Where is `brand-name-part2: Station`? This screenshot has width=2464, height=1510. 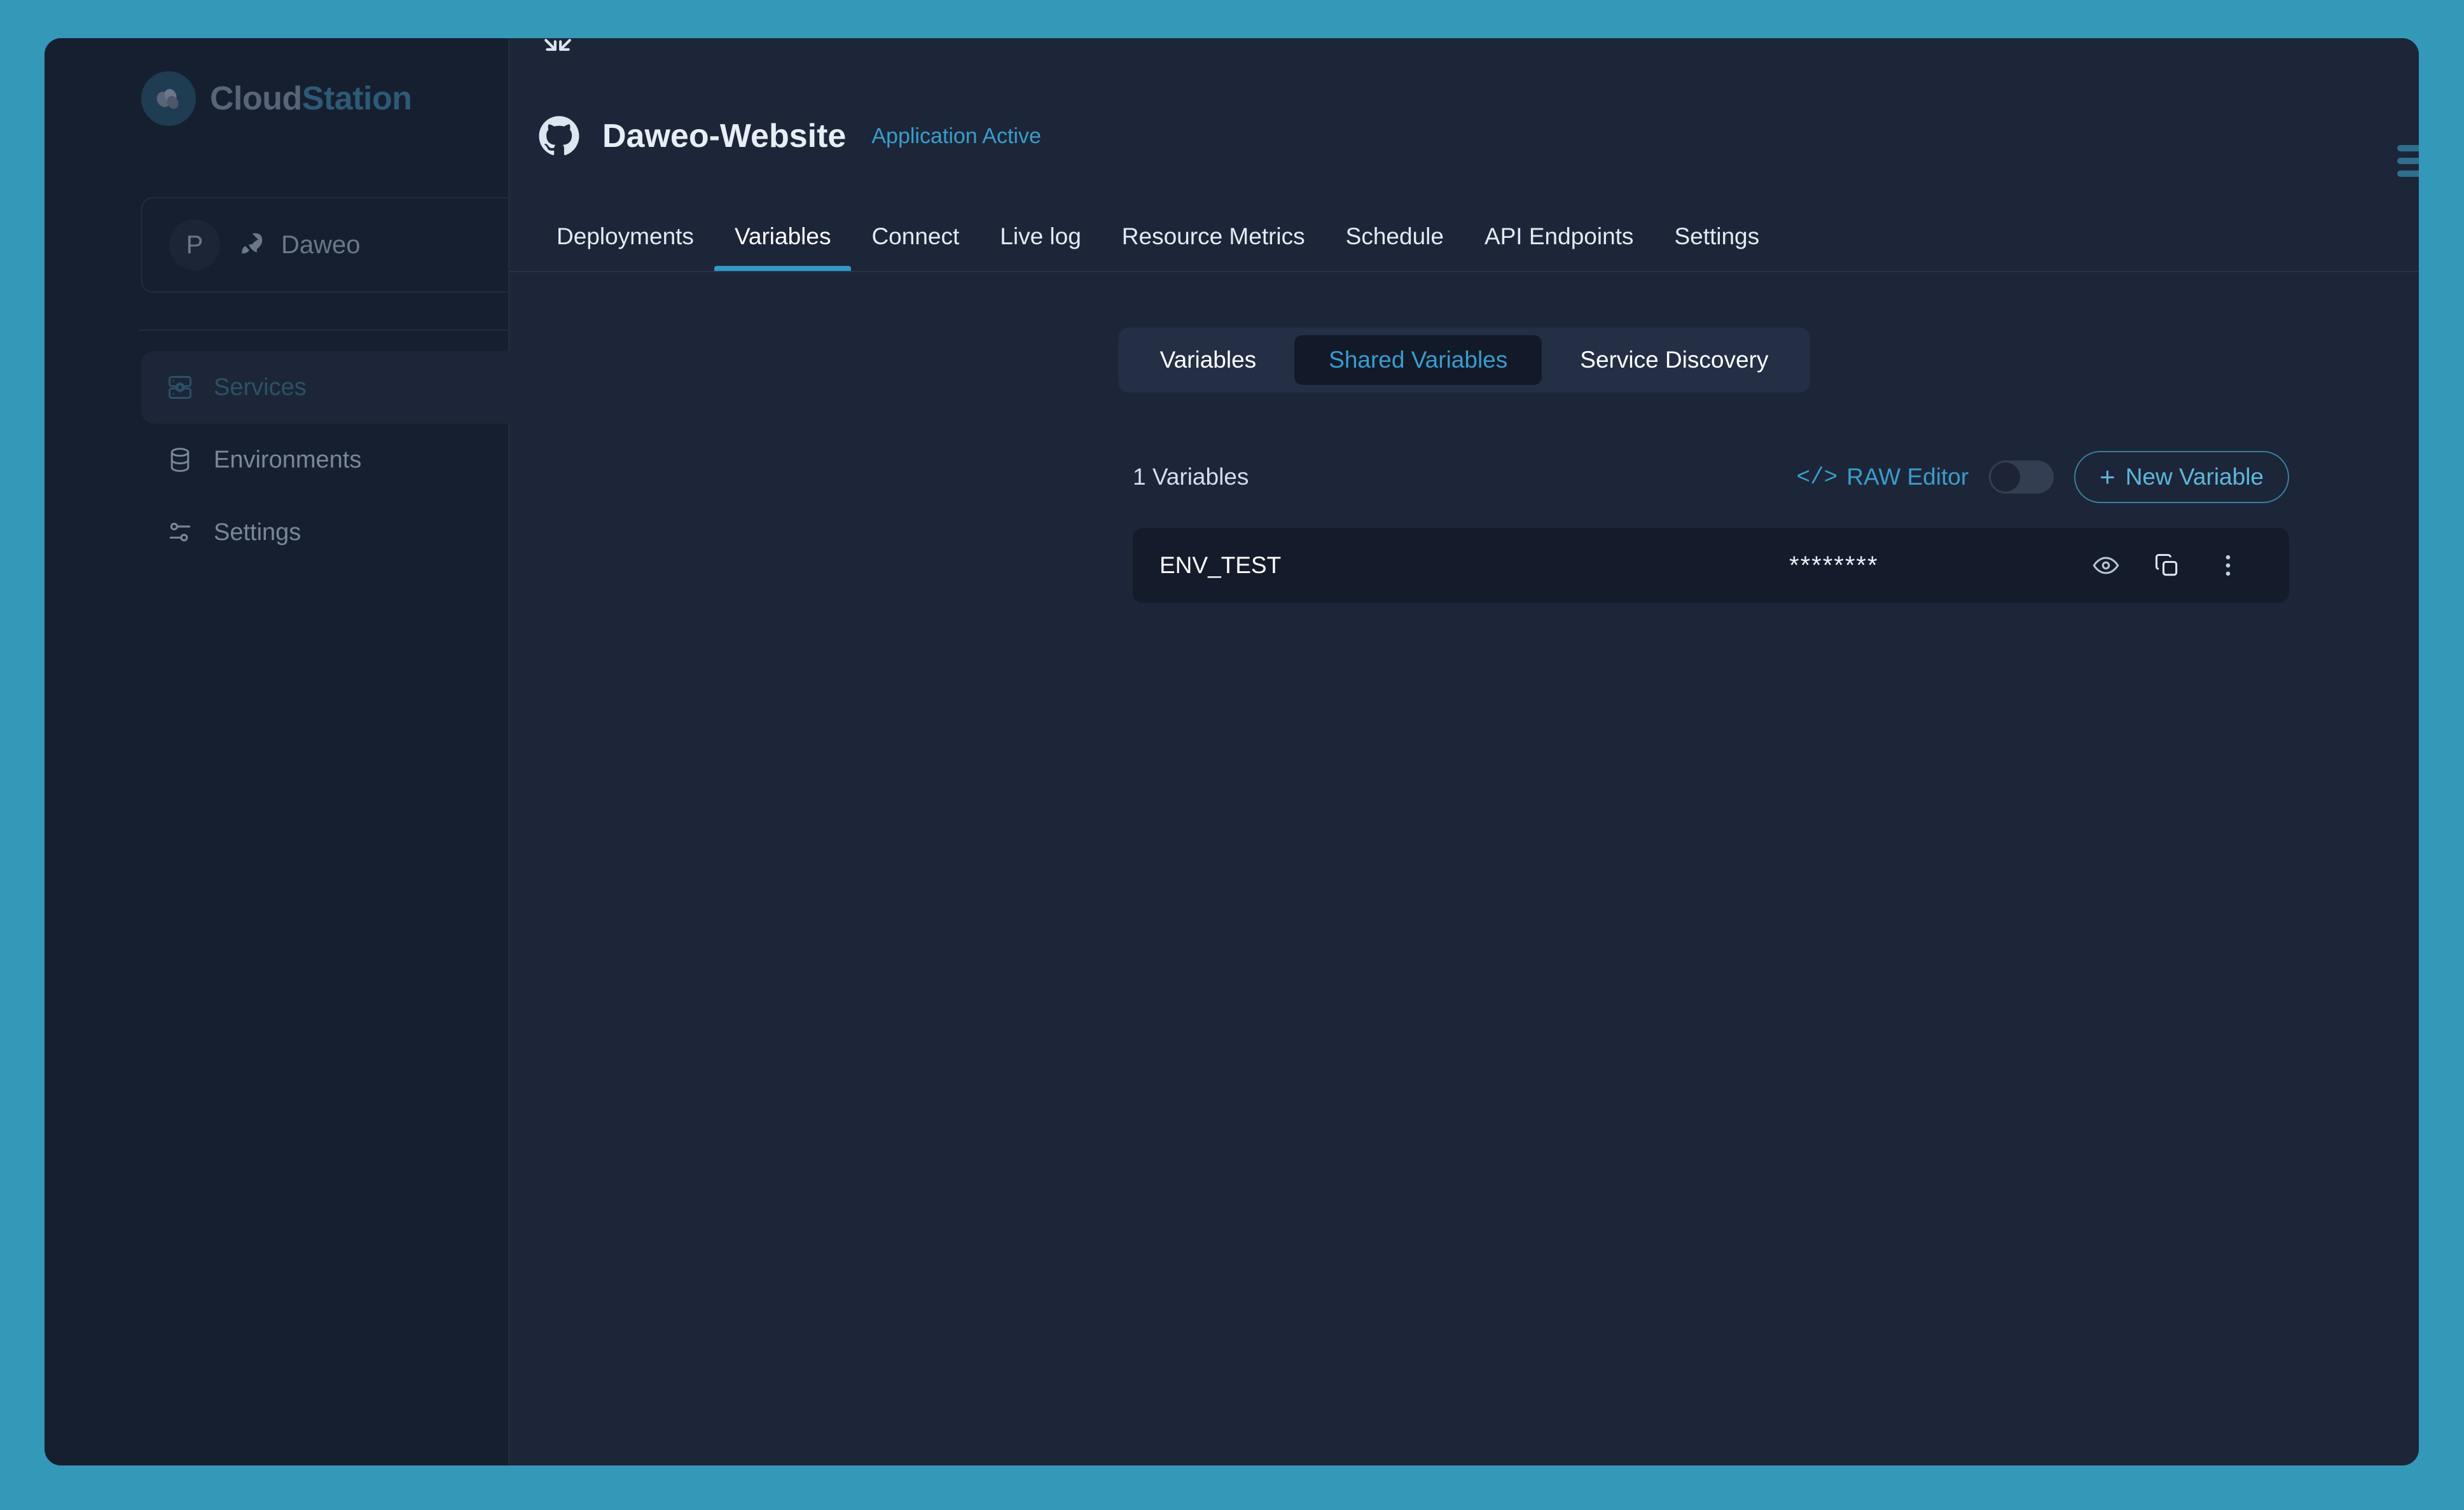 brand-name-part2: Station is located at coordinates (356, 98).